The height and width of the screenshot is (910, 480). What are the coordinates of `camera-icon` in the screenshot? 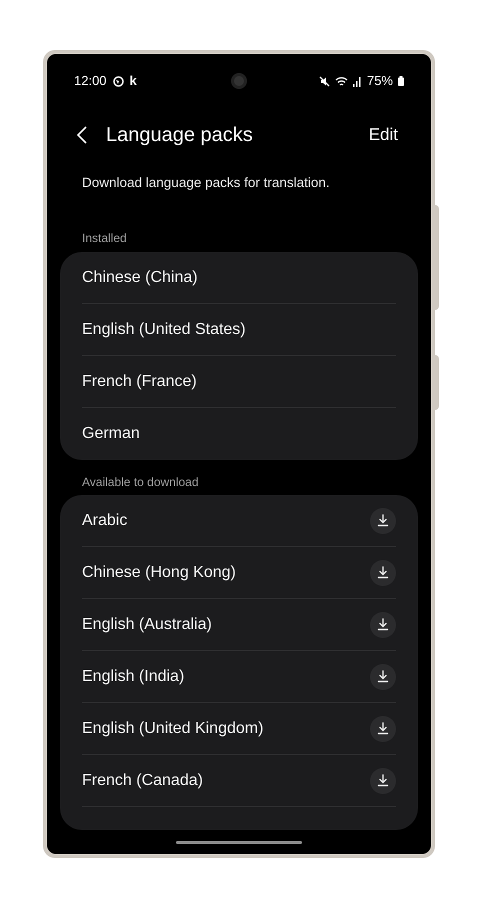 It's located at (239, 81).